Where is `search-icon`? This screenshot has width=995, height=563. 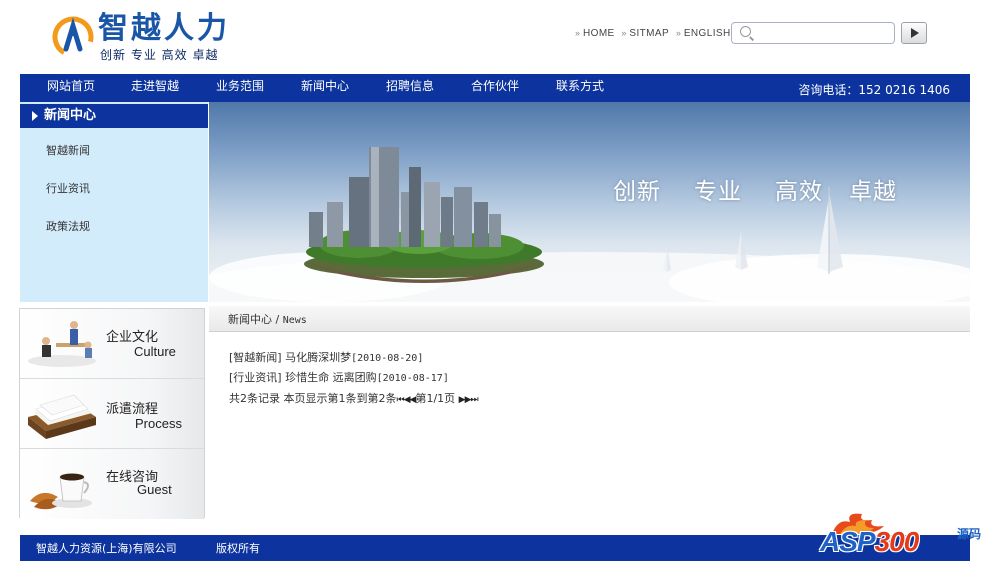
search-icon is located at coordinates (745, 31).